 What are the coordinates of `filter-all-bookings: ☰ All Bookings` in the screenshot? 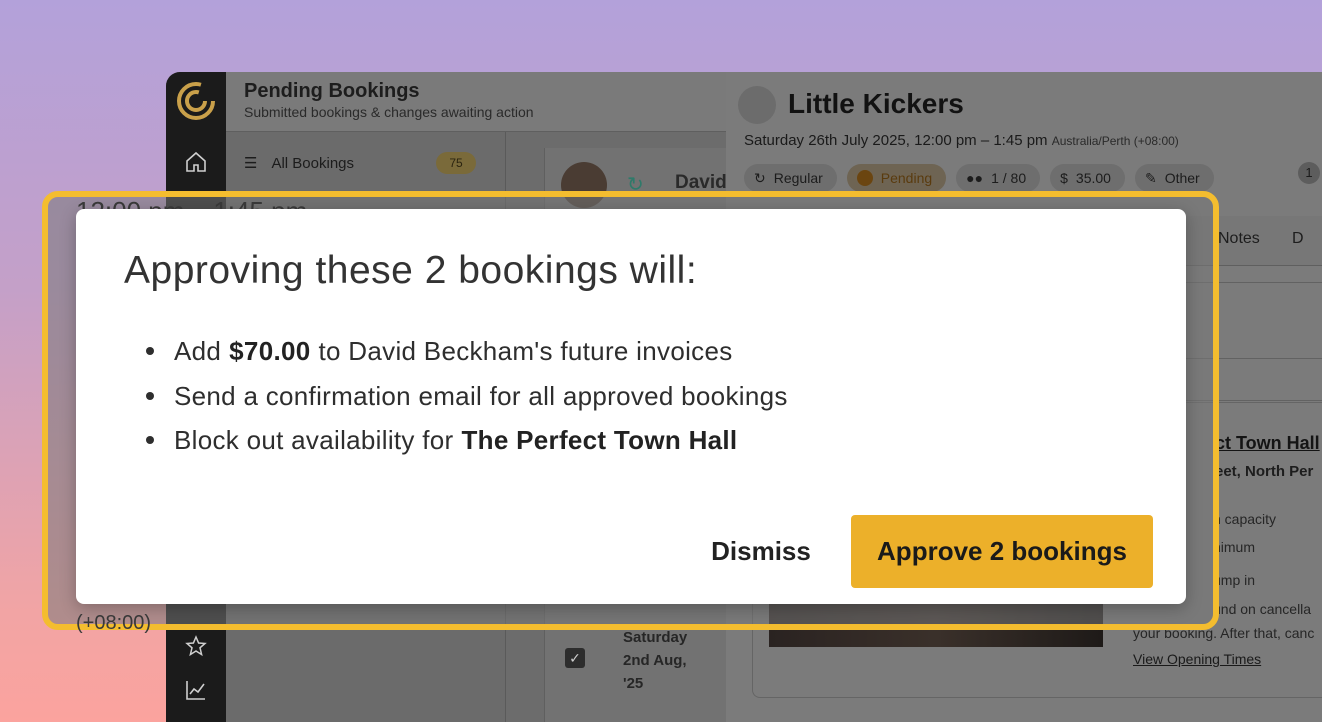 It's located at (299, 163).